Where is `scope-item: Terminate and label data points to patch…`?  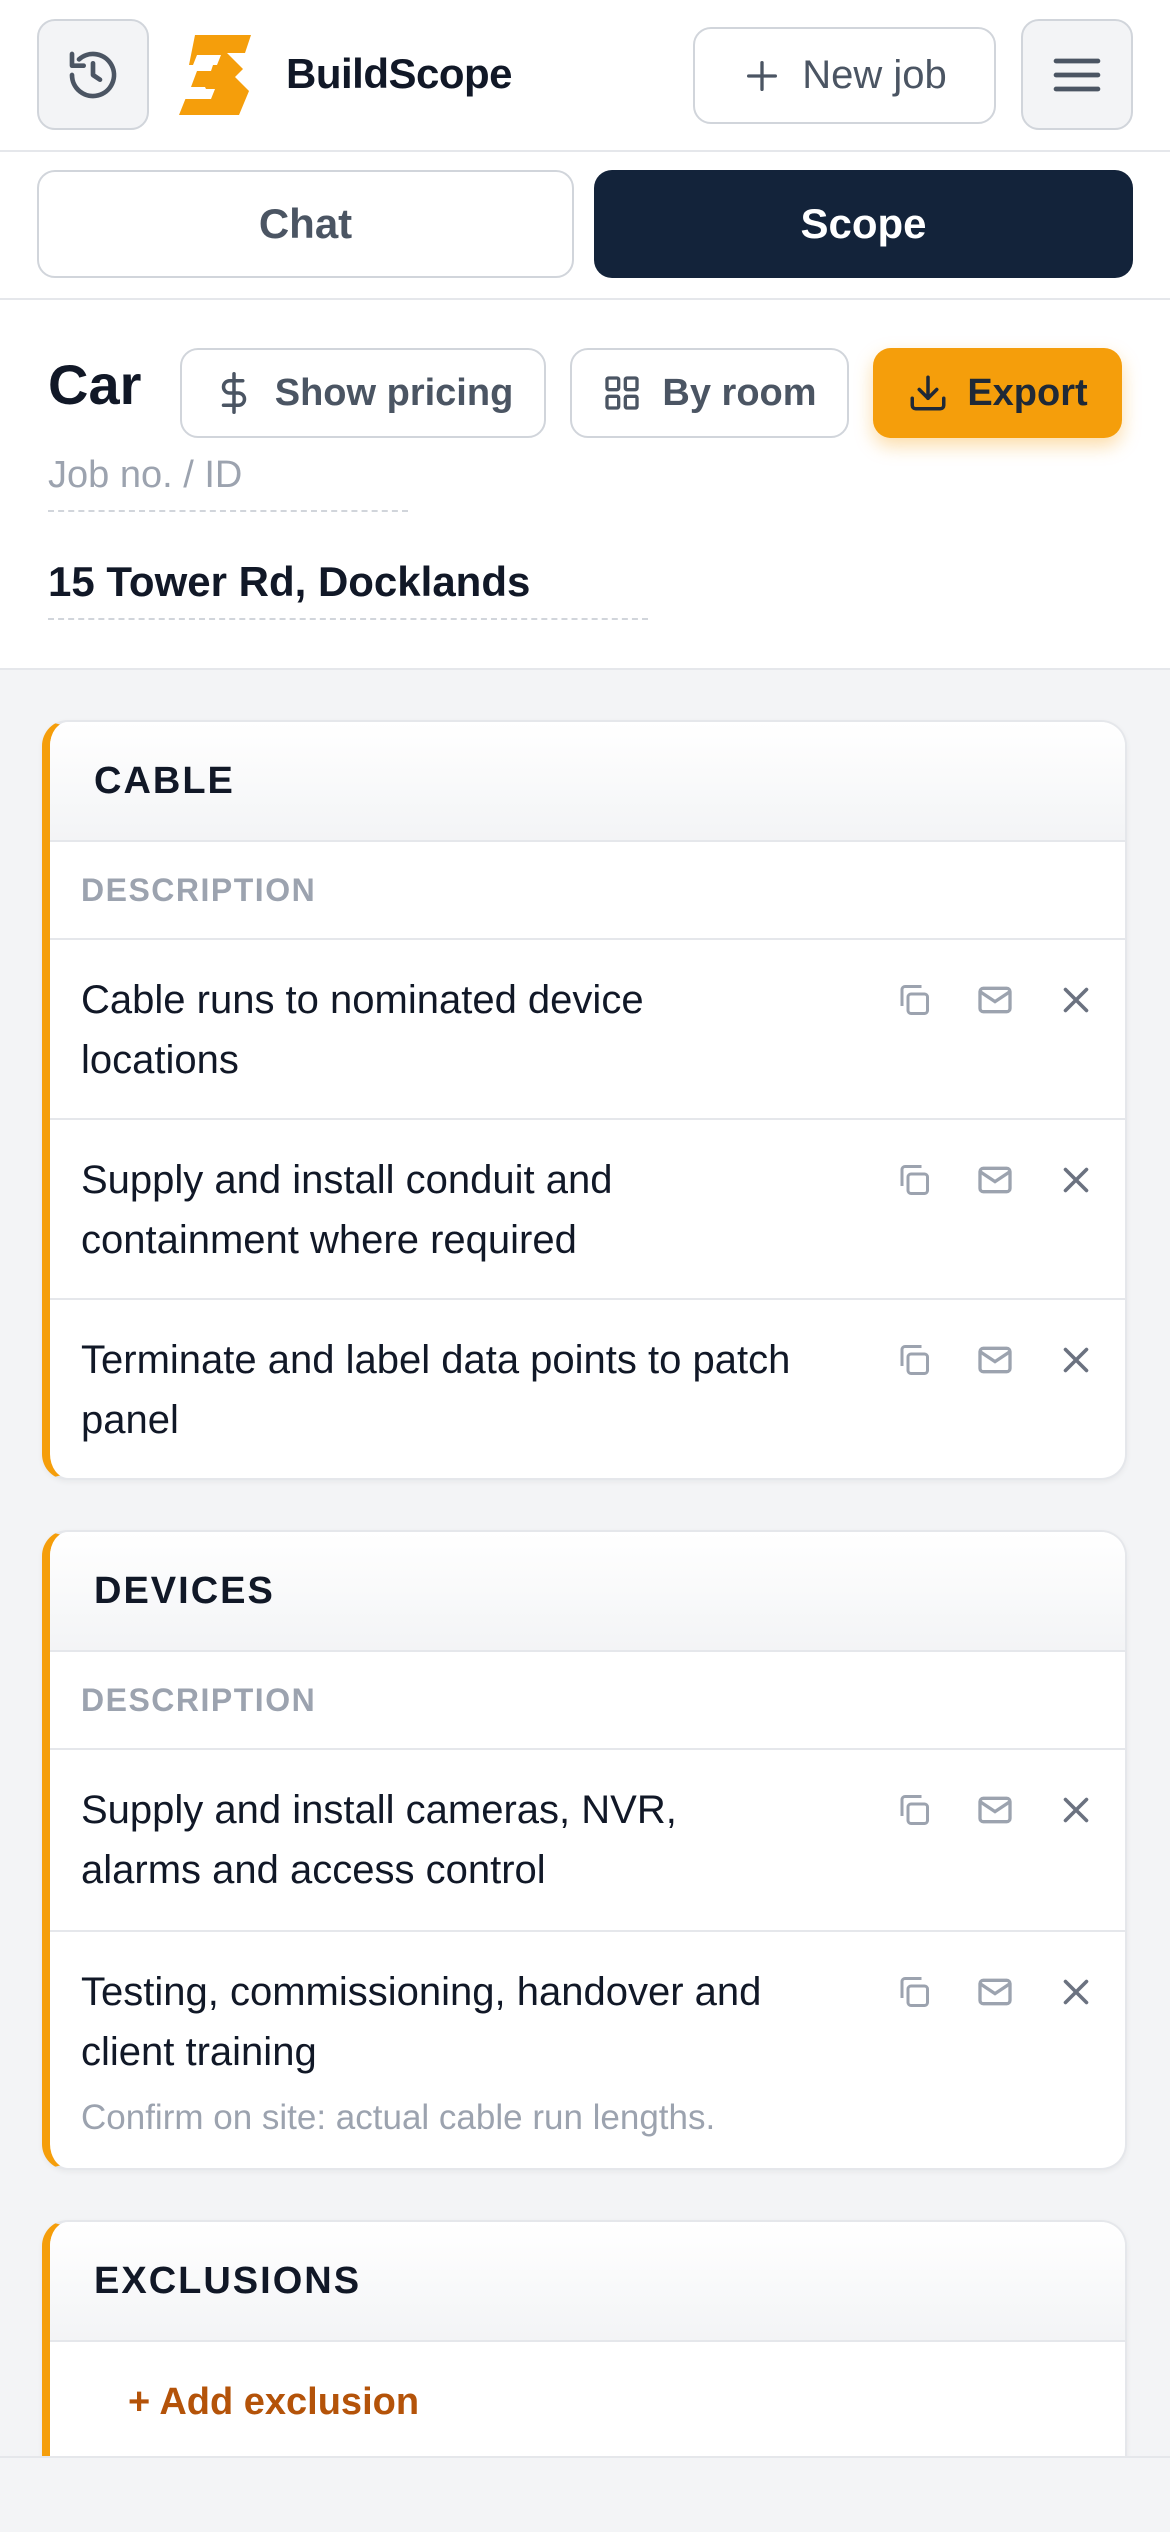
scope-item: Terminate and label data points to patch… is located at coordinates (587, 1389).